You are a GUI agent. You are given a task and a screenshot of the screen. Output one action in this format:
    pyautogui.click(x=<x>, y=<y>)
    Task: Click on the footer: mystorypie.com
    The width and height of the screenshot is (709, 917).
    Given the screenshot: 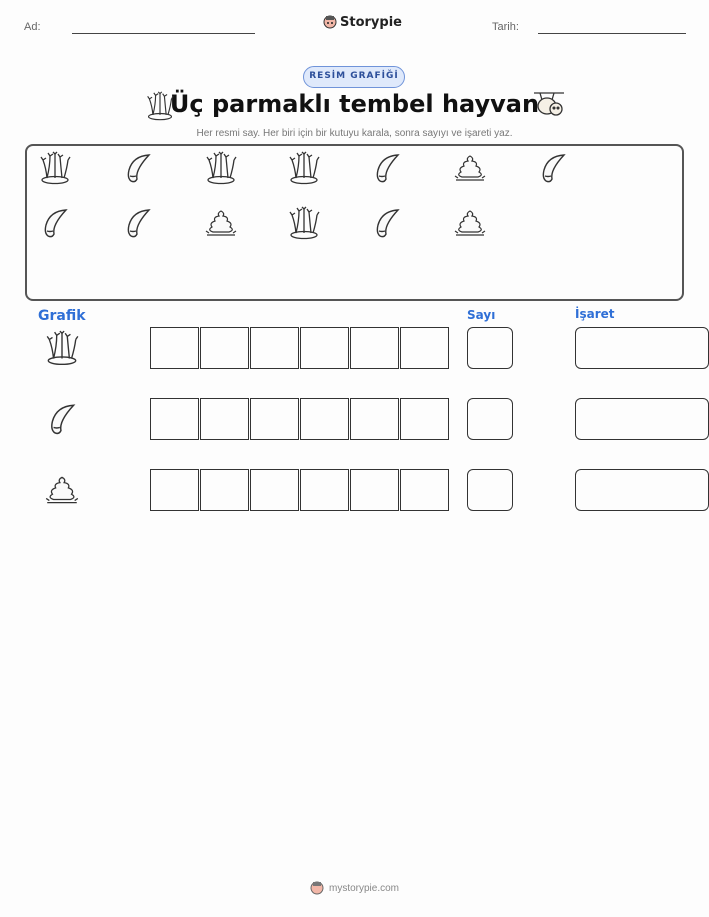 What is the action you would take?
    pyautogui.click(x=354, y=888)
    